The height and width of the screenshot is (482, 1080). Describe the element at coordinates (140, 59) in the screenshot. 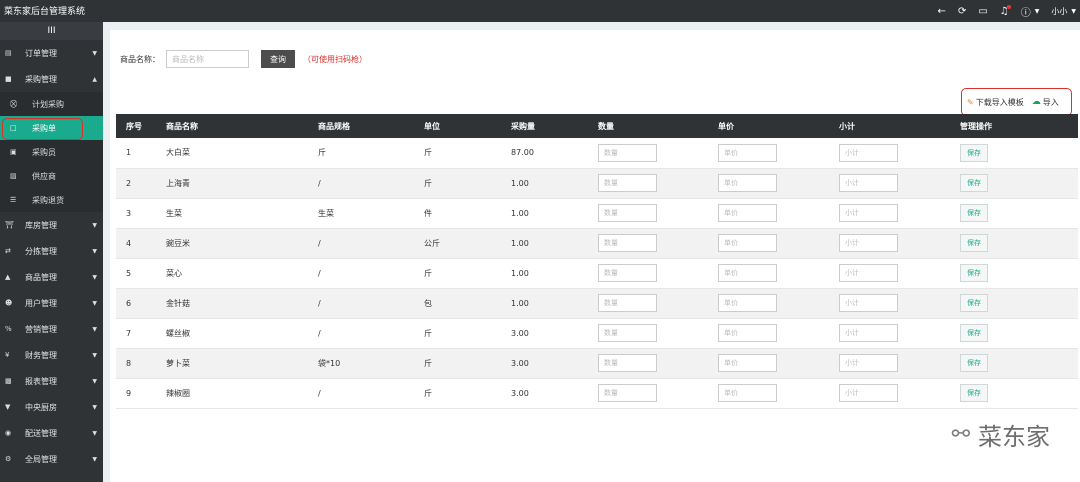

I see `search-label: 商品名称：` at that location.